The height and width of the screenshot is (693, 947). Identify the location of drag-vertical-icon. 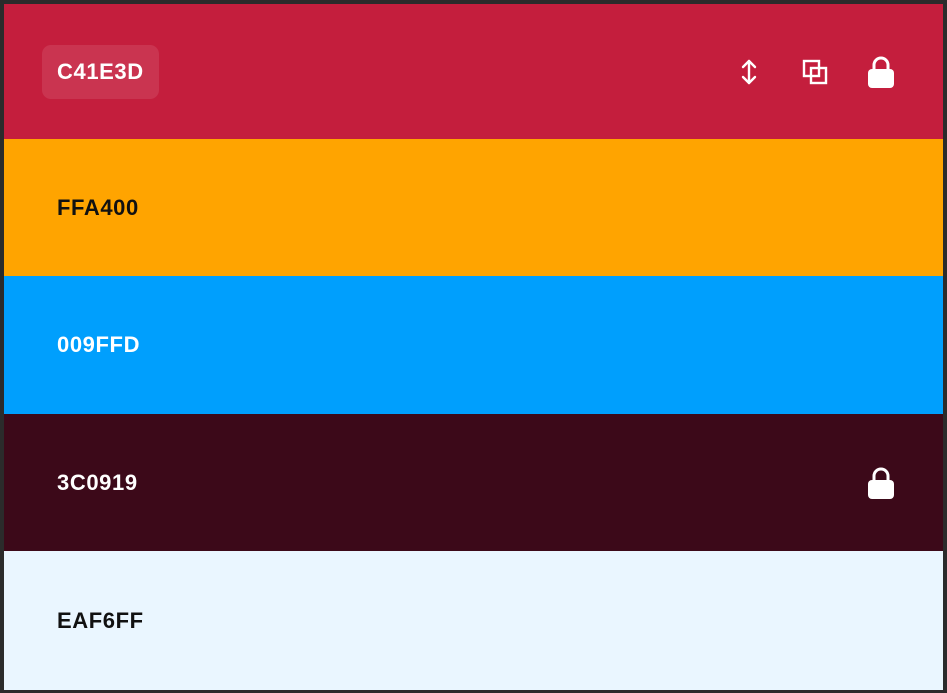
(749, 72).